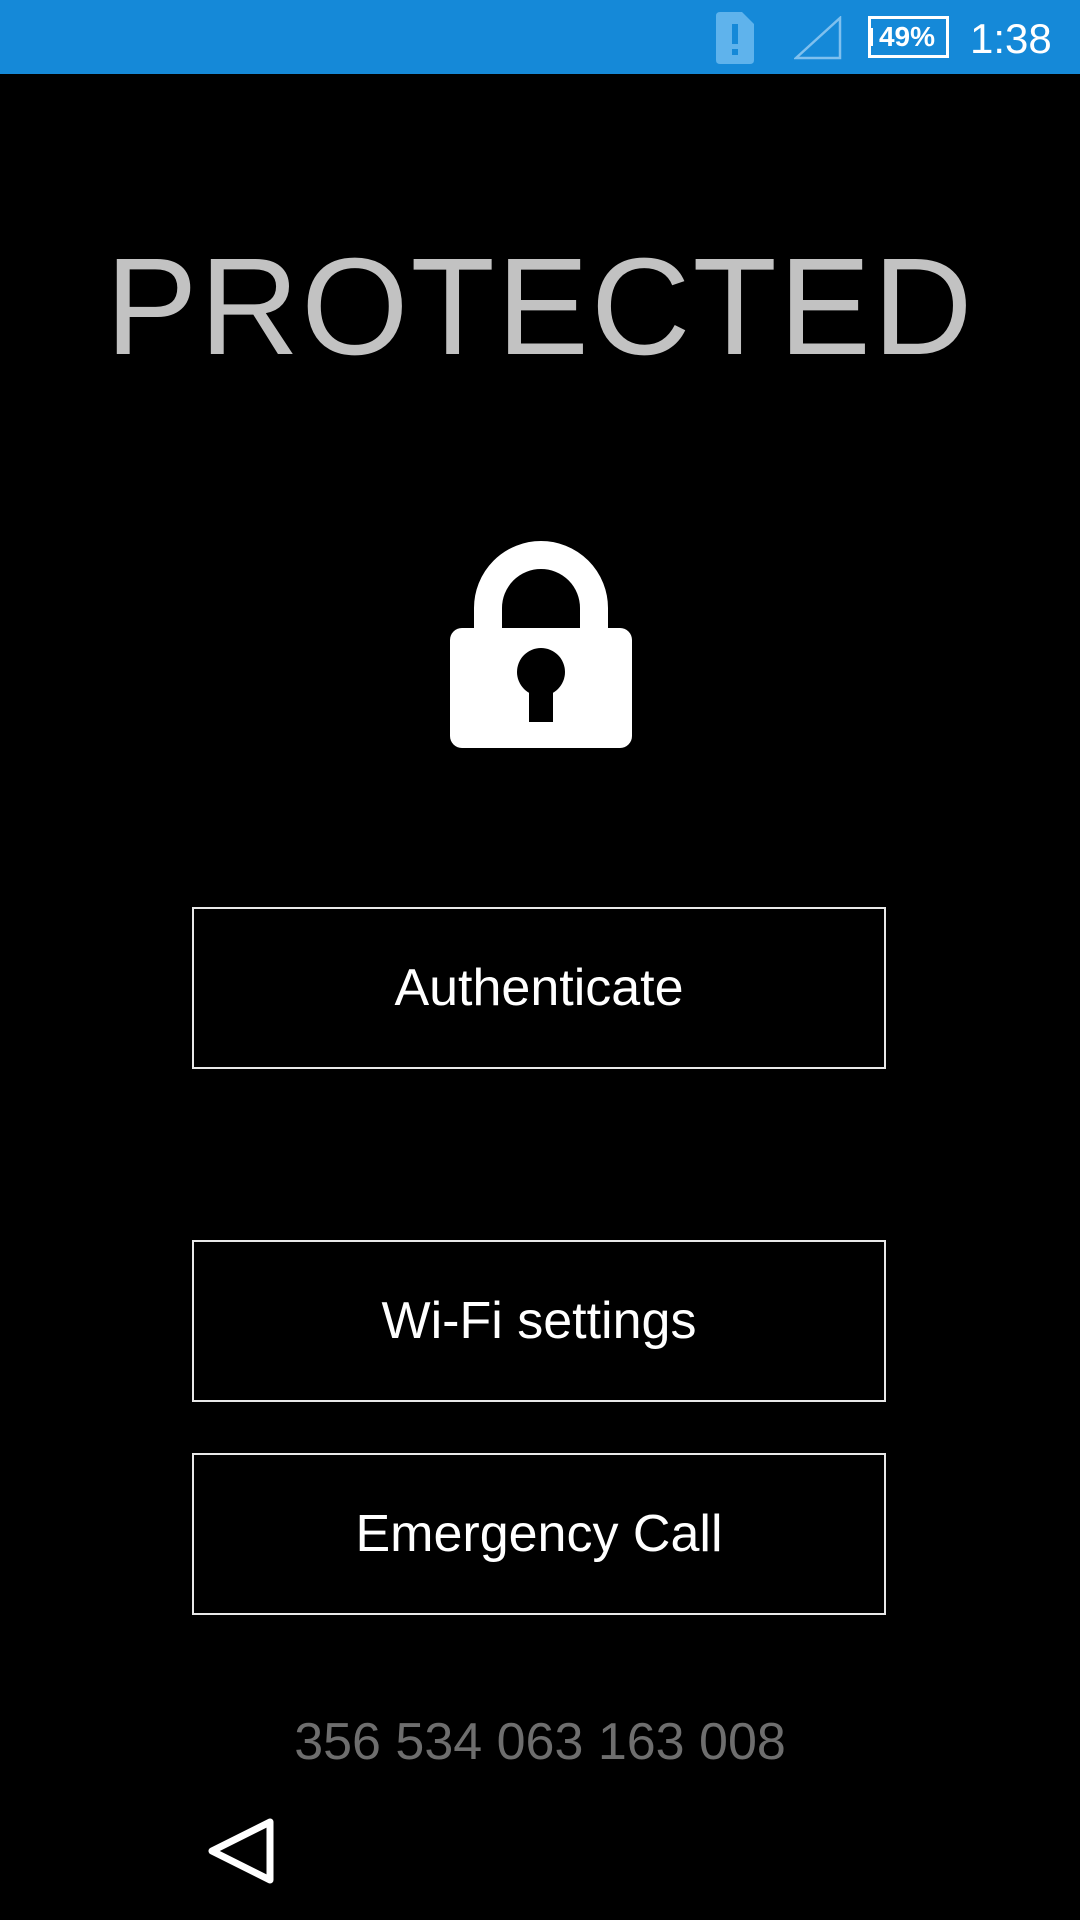 This screenshot has width=1080, height=1920. Describe the element at coordinates (540, 1742) in the screenshot. I see `device-id: 356 534 063 163 008` at that location.